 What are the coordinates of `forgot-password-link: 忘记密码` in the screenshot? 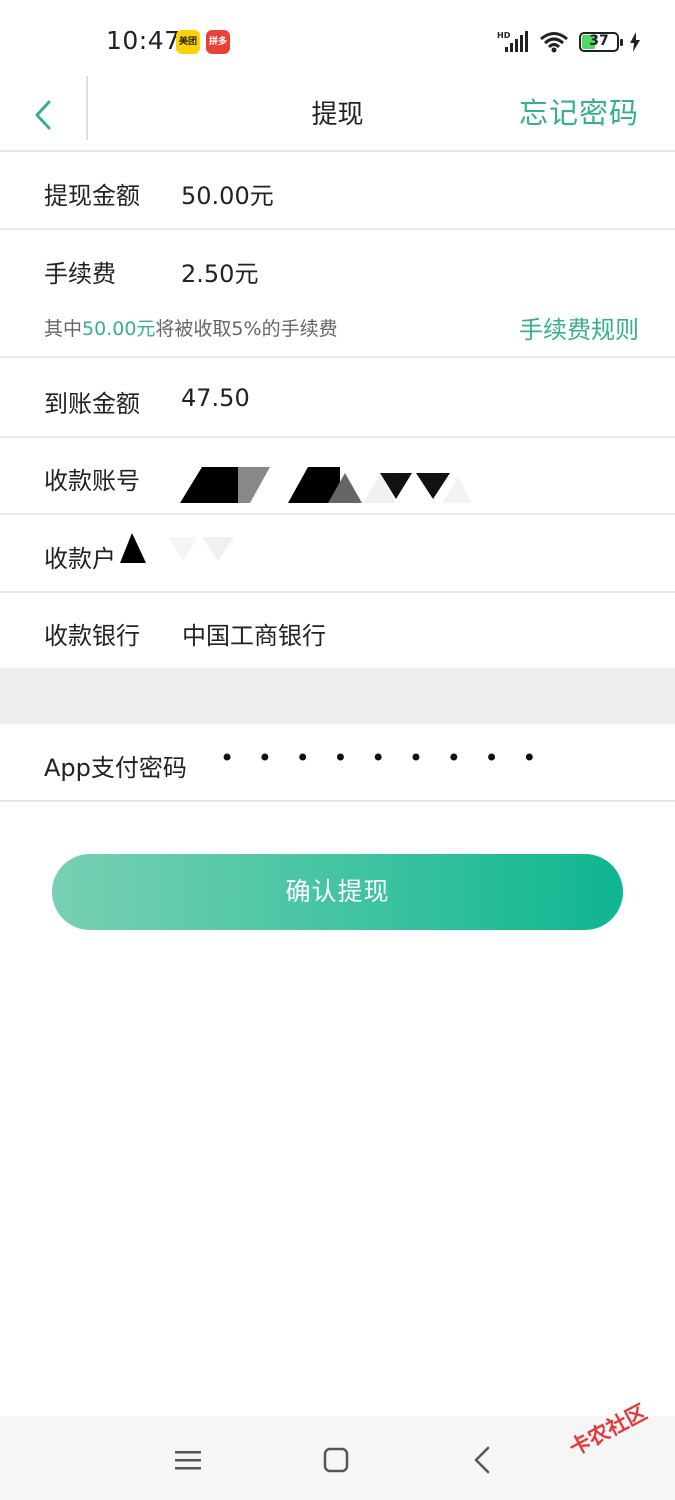 It's located at (579, 111).